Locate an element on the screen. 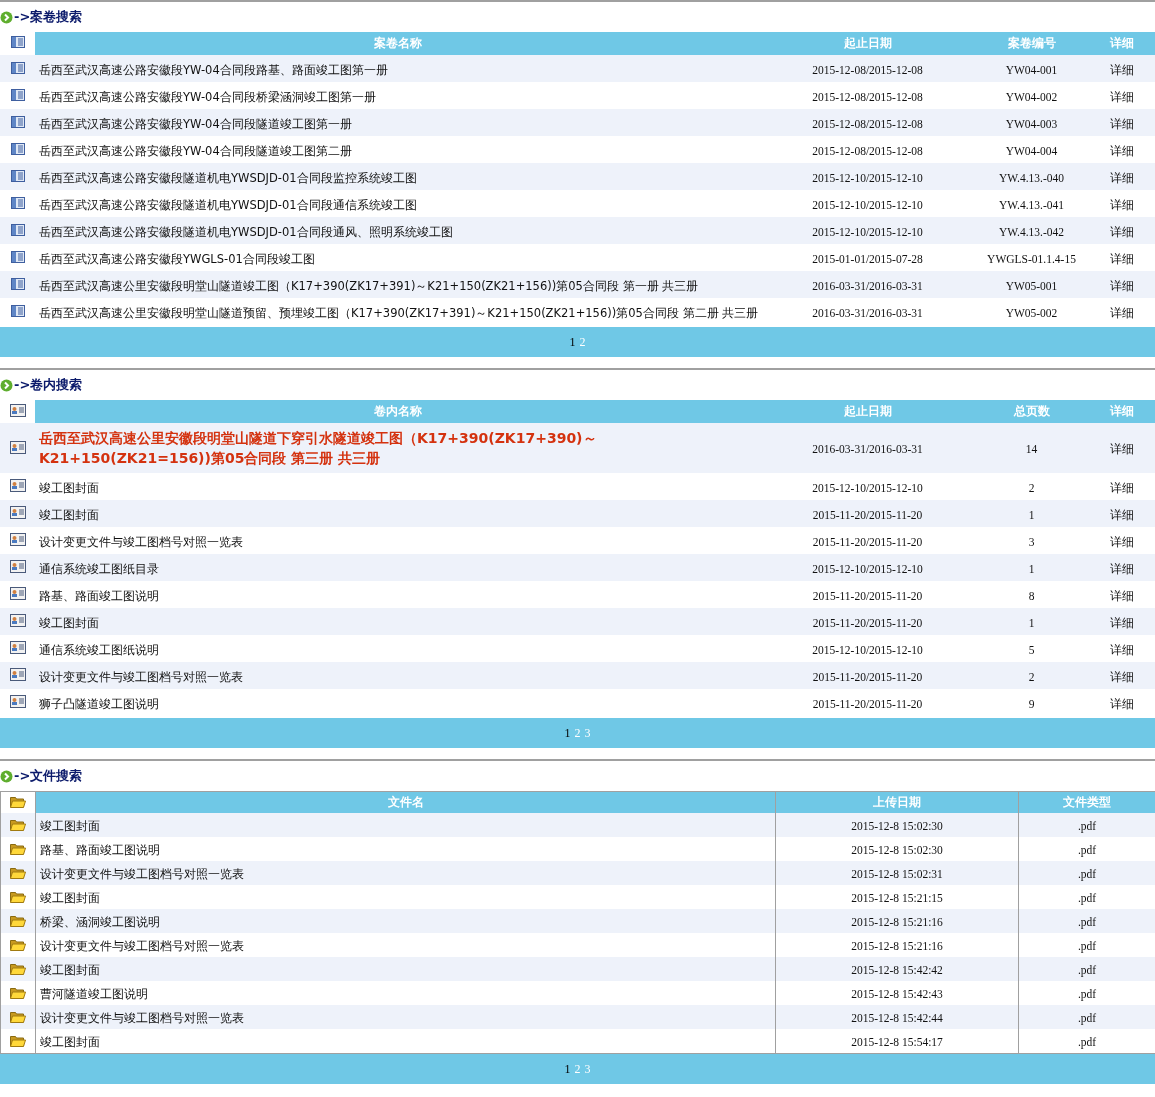 The image size is (1155, 1097). date-text: 2015-12-8 15:02:31 is located at coordinates (897, 874).